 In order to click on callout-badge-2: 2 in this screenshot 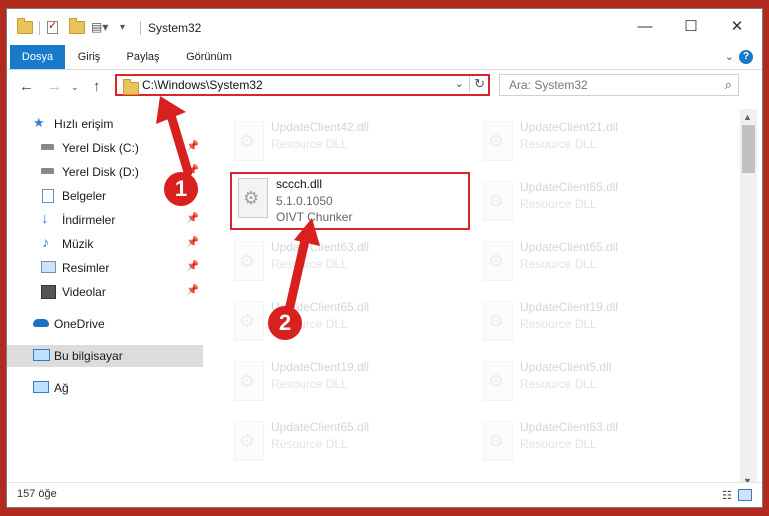, I will do `click(285, 323)`.